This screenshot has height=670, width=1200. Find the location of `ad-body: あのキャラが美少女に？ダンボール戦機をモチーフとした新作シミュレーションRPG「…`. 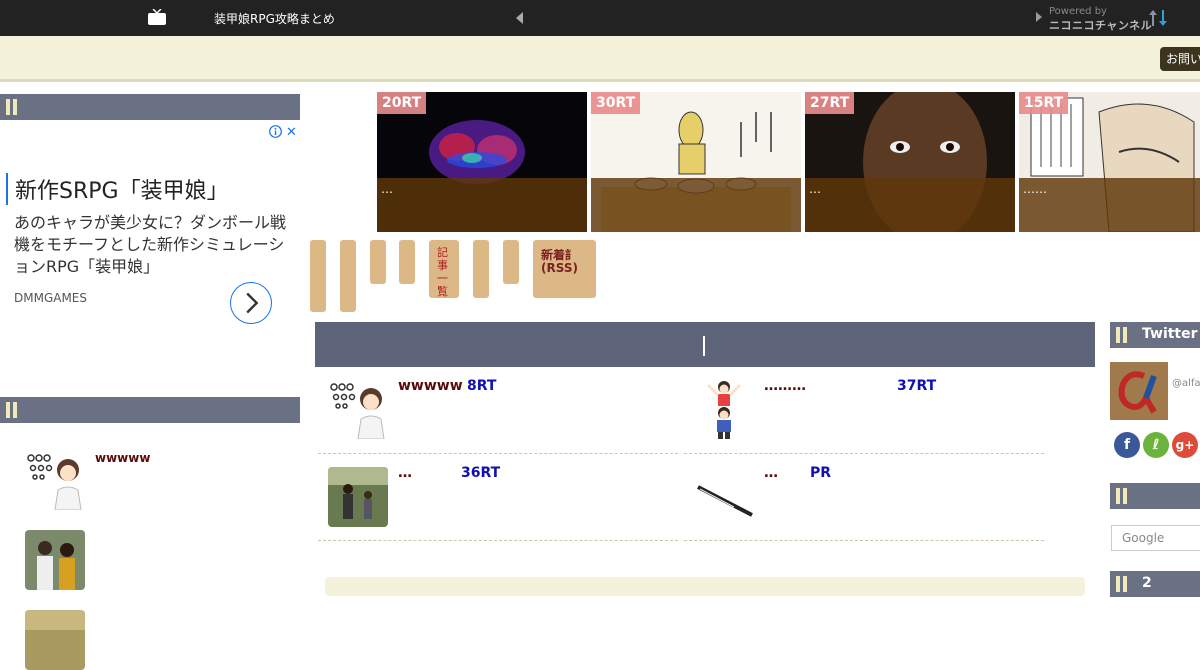

ad-body: あのキャラが美少女に？ダンボール戦機をモチーフとした新作シミュレーションRPG「… is located at coordinates (154, 245).